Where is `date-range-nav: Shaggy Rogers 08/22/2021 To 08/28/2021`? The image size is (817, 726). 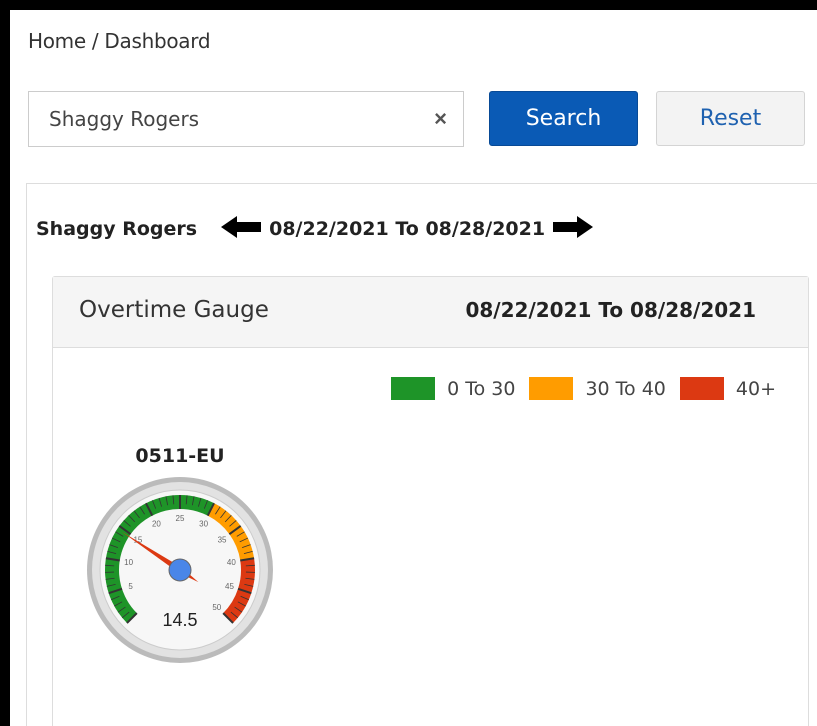
date-range-nav: Shaggy Rogers 08/22/2021 To 08/28/2021 is located at coordinates (315, 229).